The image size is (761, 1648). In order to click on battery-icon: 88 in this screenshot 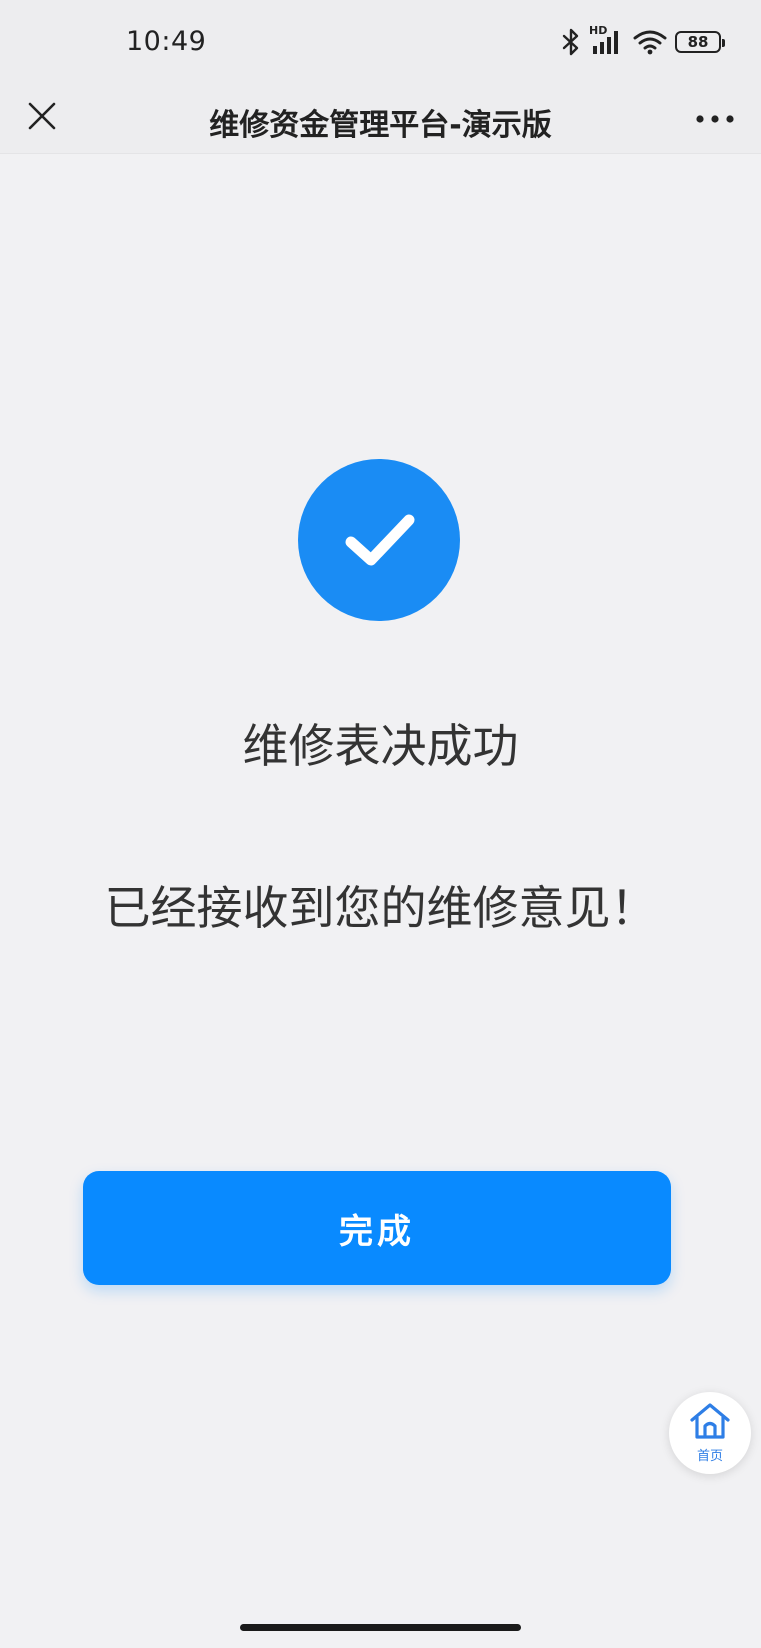, I will do `click(700, 42)`.